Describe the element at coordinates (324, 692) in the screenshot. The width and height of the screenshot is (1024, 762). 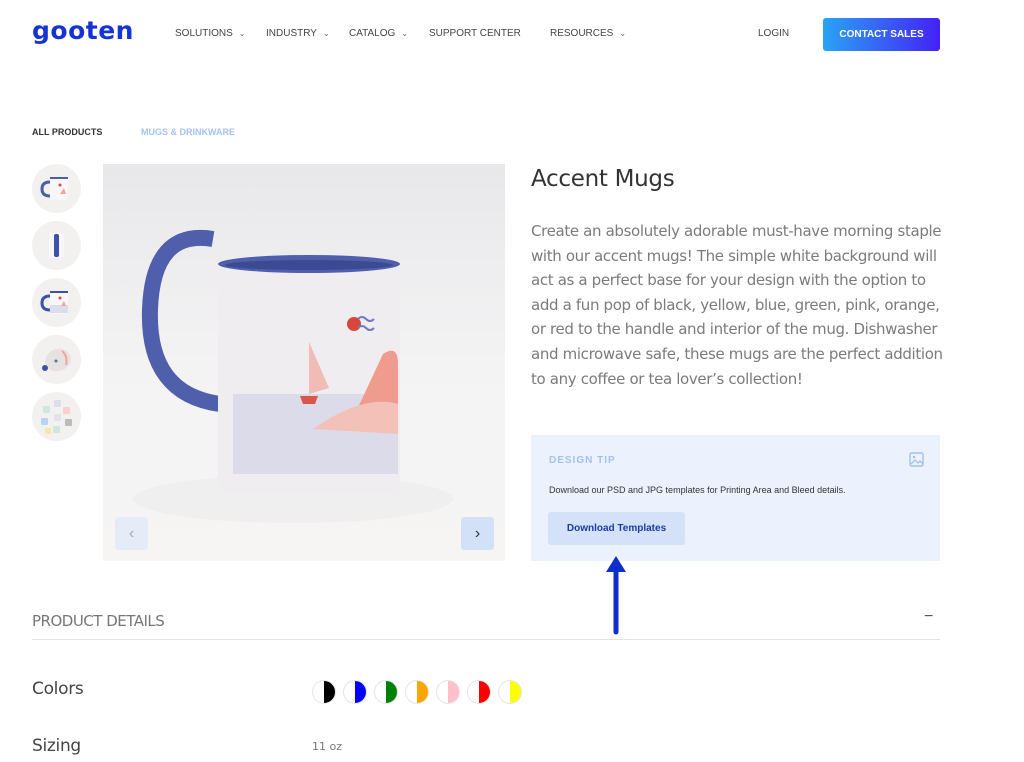
I see `swatch-black` at that location.